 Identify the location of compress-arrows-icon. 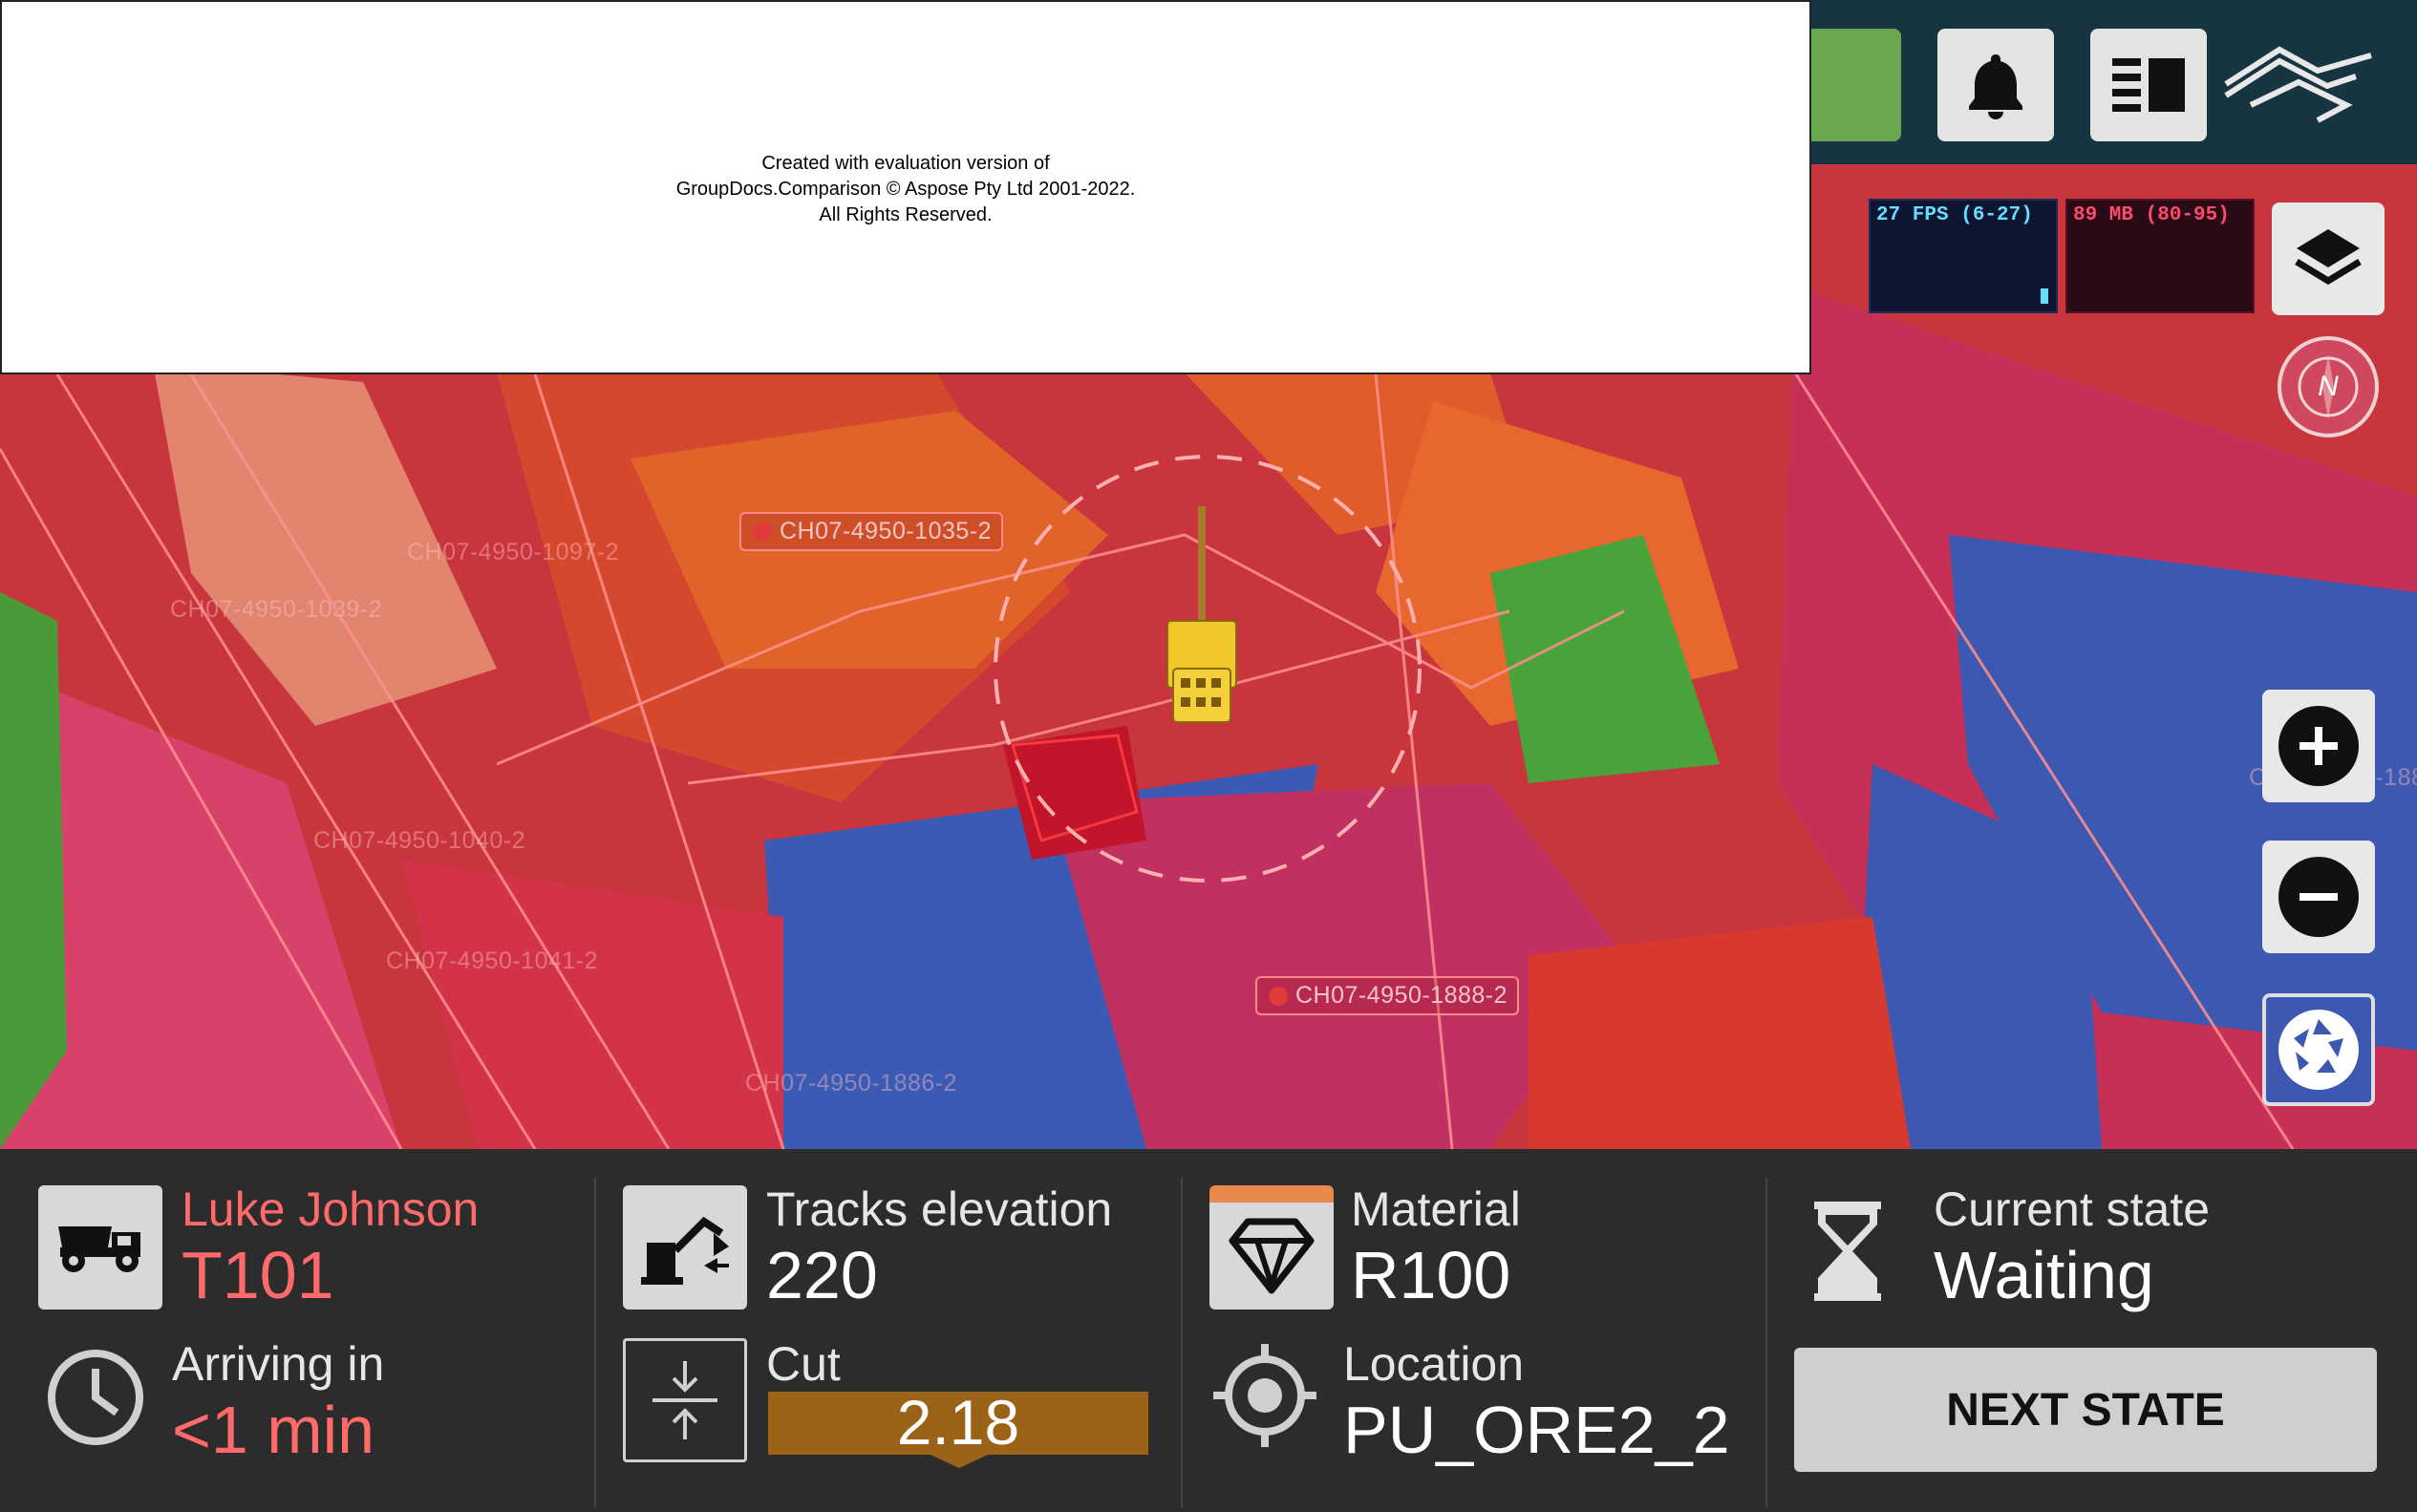
(685, 1400).